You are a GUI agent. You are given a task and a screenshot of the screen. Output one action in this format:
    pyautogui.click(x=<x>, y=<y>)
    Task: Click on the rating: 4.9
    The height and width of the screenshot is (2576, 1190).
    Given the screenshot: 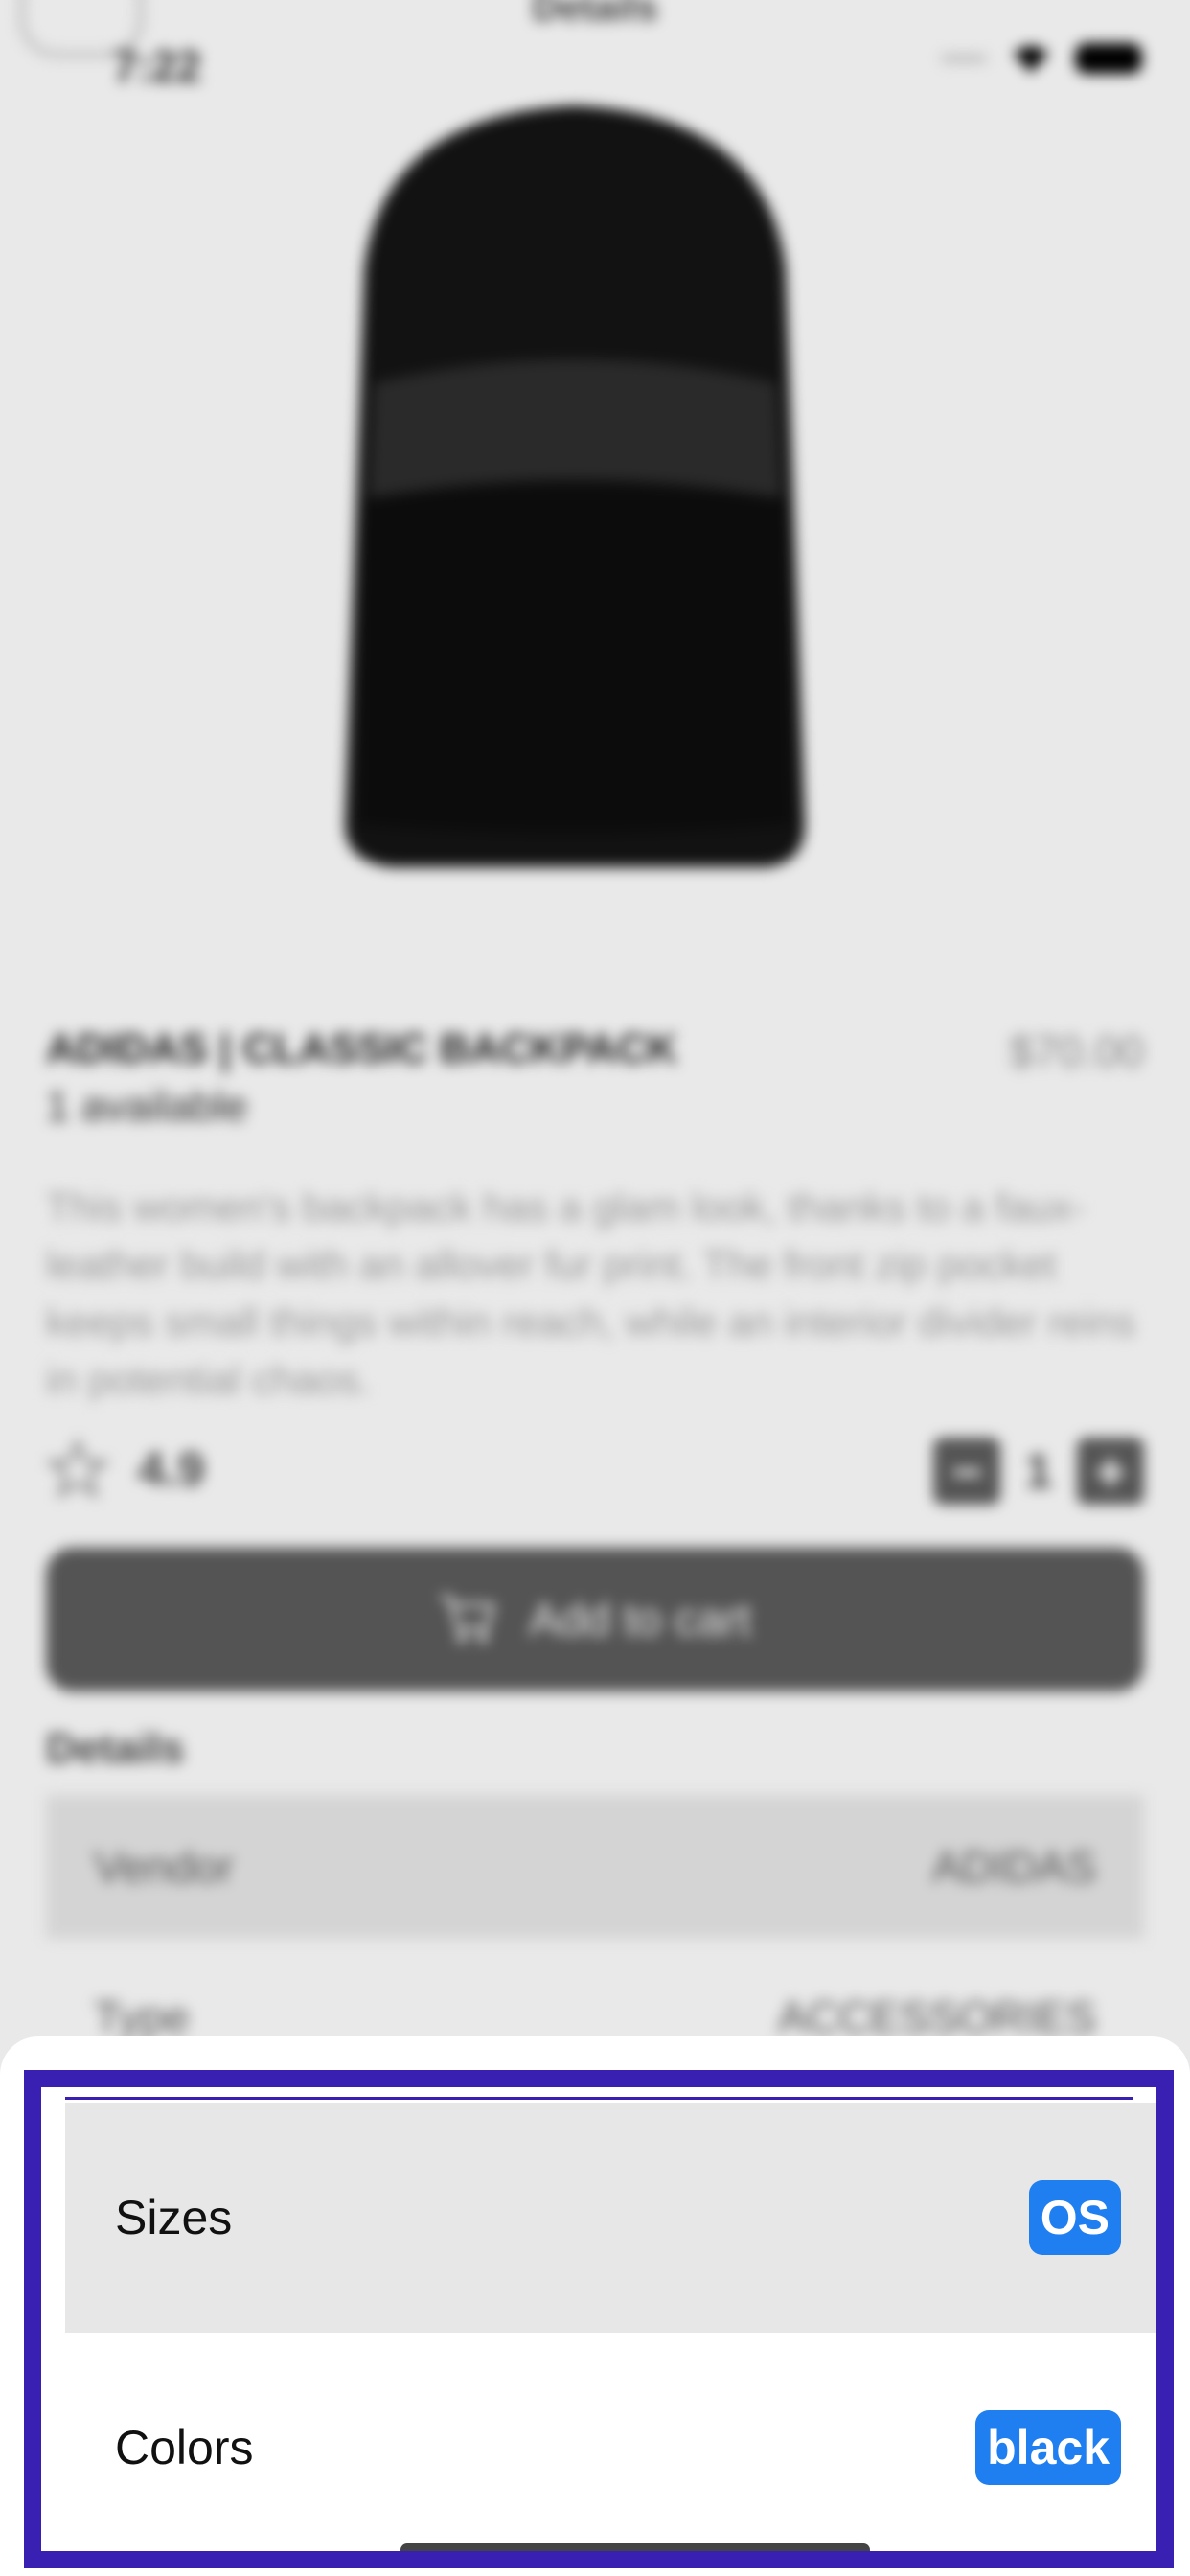 What is the action you would take?
    pyautogui.click(x=125, y=1469)
    